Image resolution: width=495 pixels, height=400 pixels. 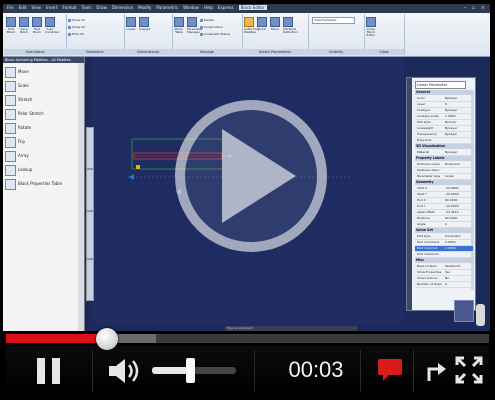 I want to click on command-line: Type a command, so click(x=291, y=328).